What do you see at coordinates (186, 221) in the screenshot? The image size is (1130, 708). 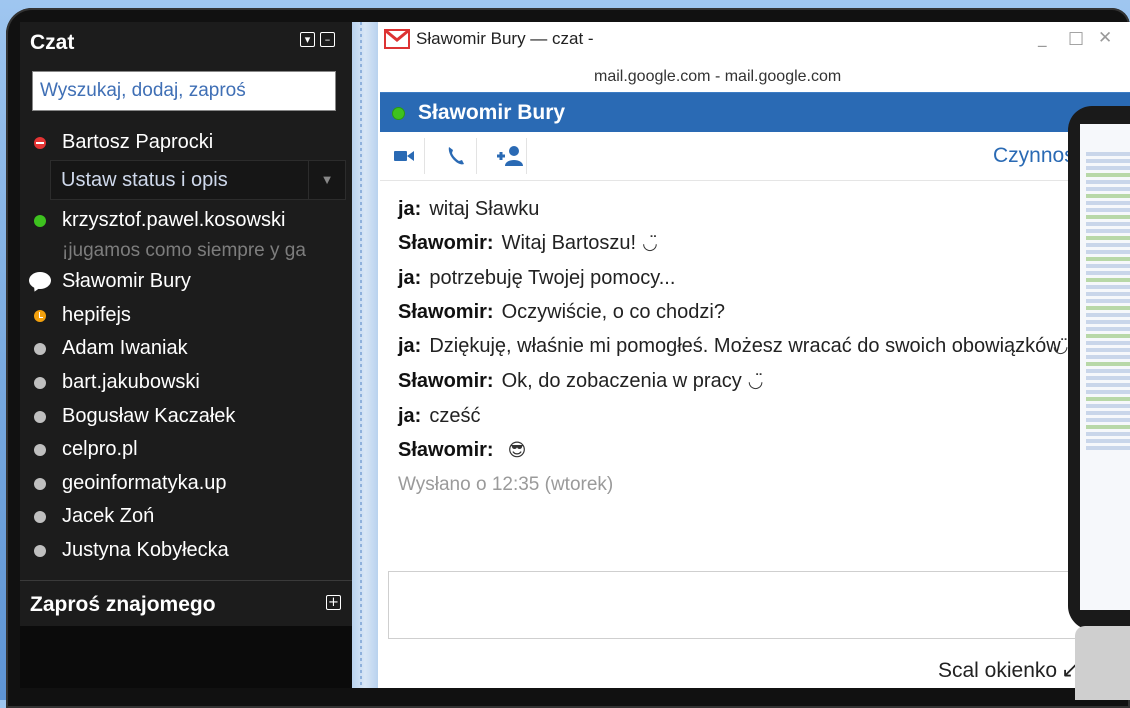 I see `list-item-contact: krzysztof.pawel.kosowski` at bounding box center [186, 221].